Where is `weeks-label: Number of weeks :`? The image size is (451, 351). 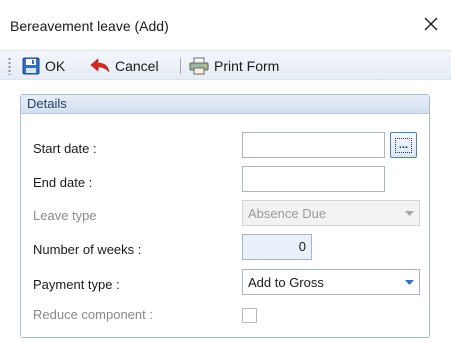
weeks-label: Number of weeks : is located at coordinates (87, 249).